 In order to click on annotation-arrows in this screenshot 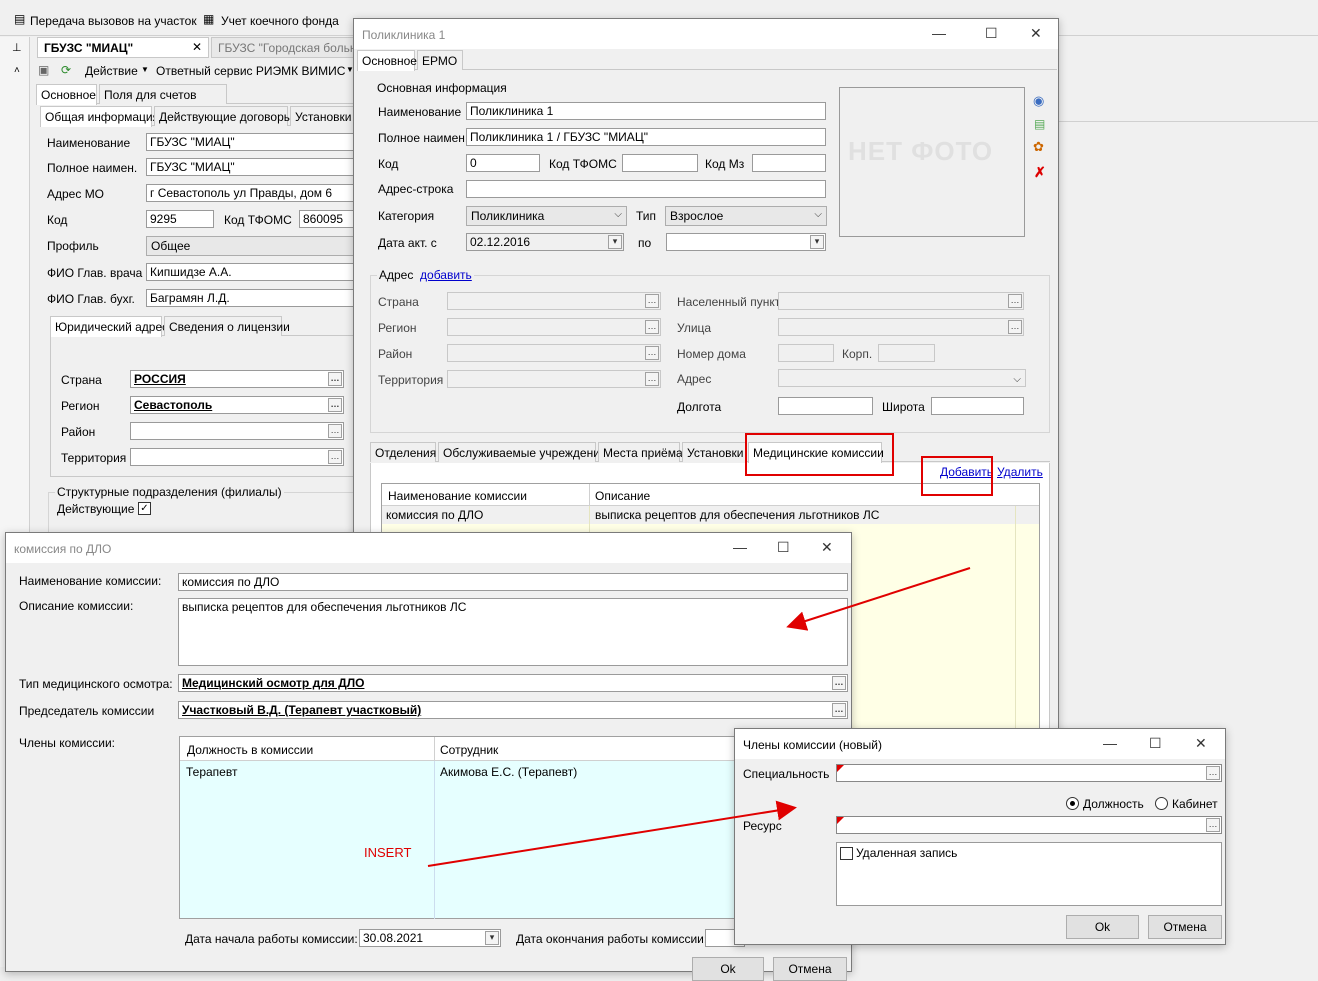, I will do `click(699, 717)`.